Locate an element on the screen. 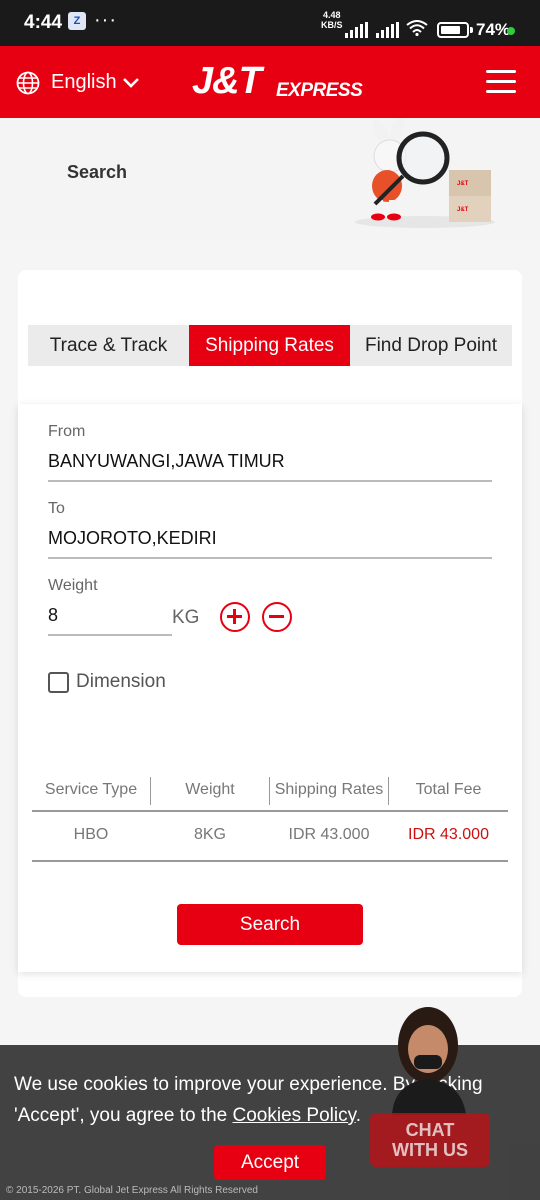  wifi-icon is located at coordinates (417, 28).